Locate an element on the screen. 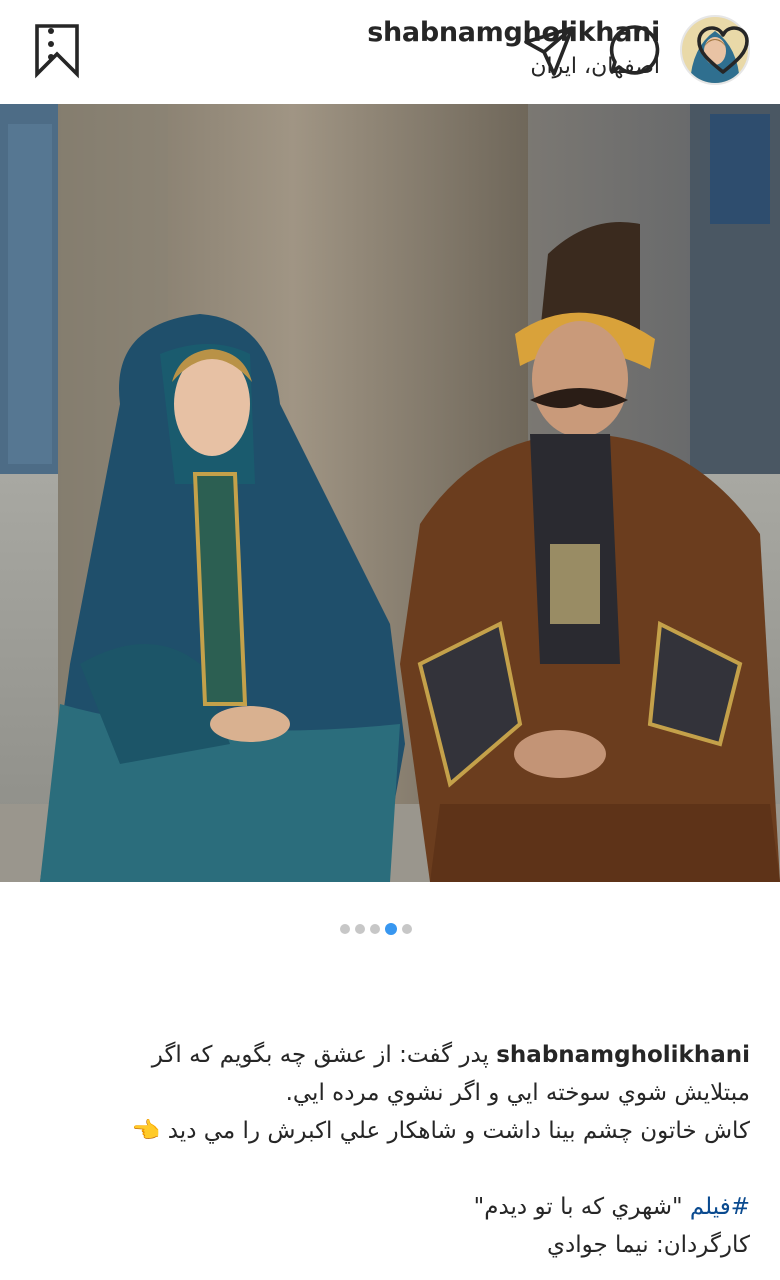  caption-text: پدر گفت: از عشق چه بگويم كه اگر is located at coordinates (320, 1055).